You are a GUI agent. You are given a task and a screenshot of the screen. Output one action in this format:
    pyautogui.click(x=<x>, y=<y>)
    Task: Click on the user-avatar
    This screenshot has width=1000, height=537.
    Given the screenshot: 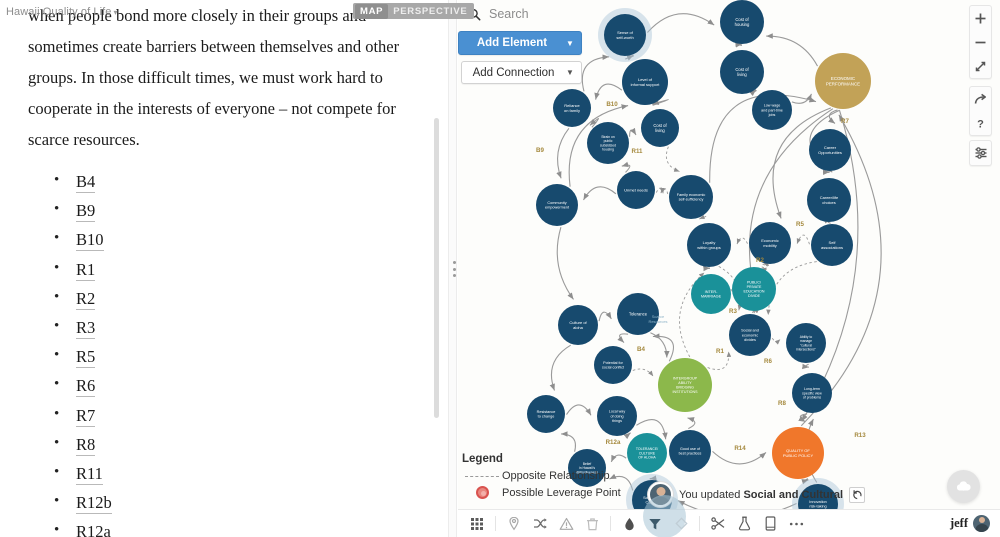 What is the action you would take?
    pyautogui.click(x=981, y=523)
    